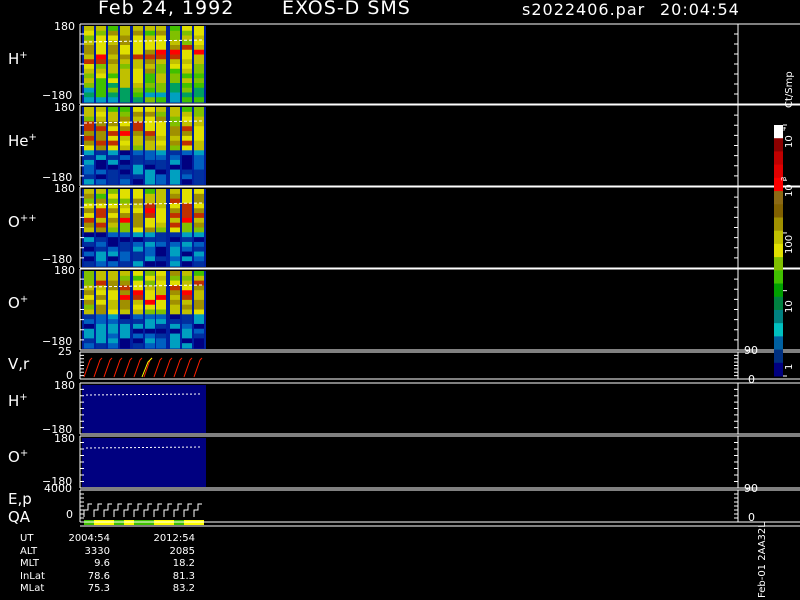 This screenshot has width=800, height=600. Describe the element at coordinates (167, 564) in the screenshot. I see `footer-col-end: 2012:54 2085 18.2 81.3 83.2` at that location.